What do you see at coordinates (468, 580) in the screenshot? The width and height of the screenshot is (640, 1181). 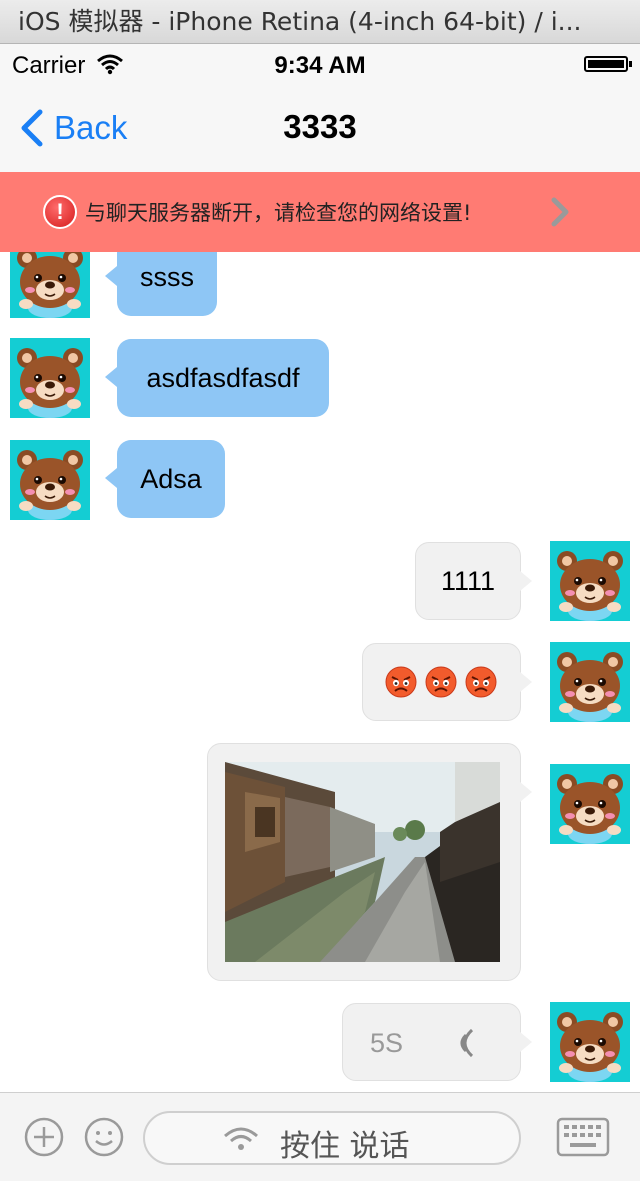 I see `message-text: 1111` at bounding box center [468, 580].